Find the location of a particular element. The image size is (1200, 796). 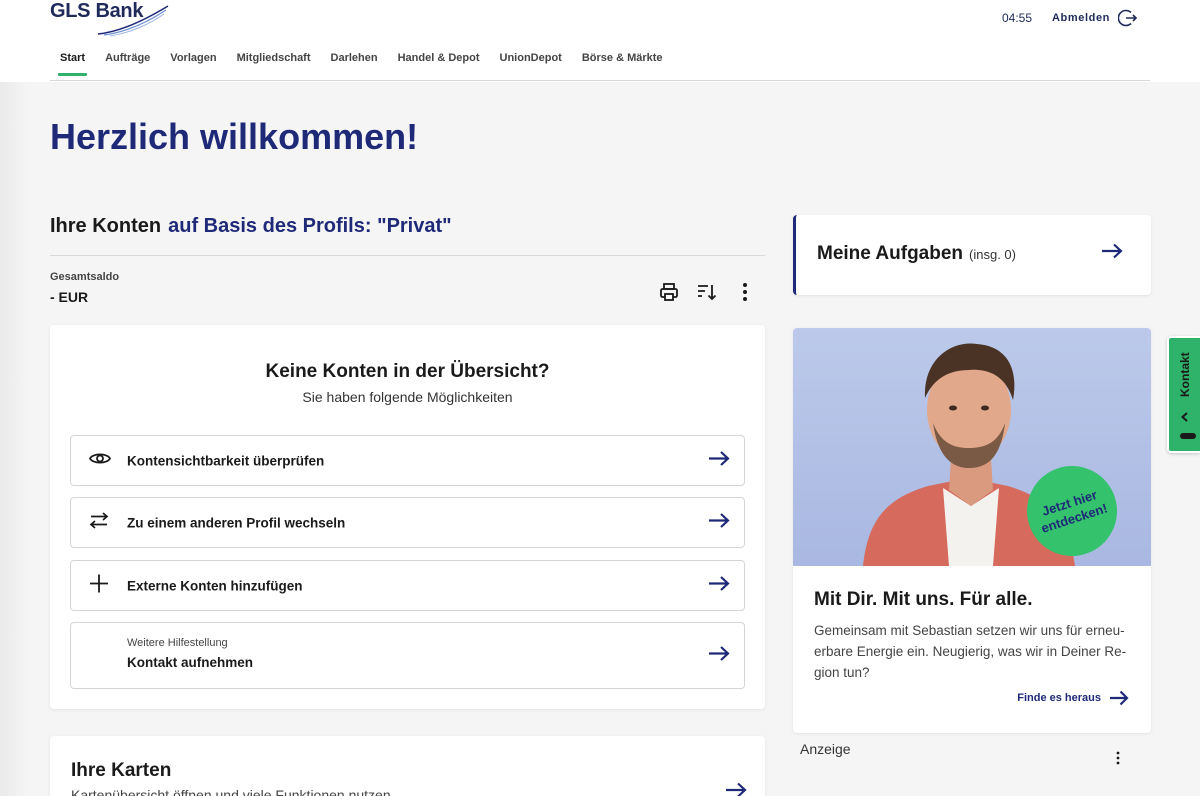

print-icon is located at coordinates (669, 292).